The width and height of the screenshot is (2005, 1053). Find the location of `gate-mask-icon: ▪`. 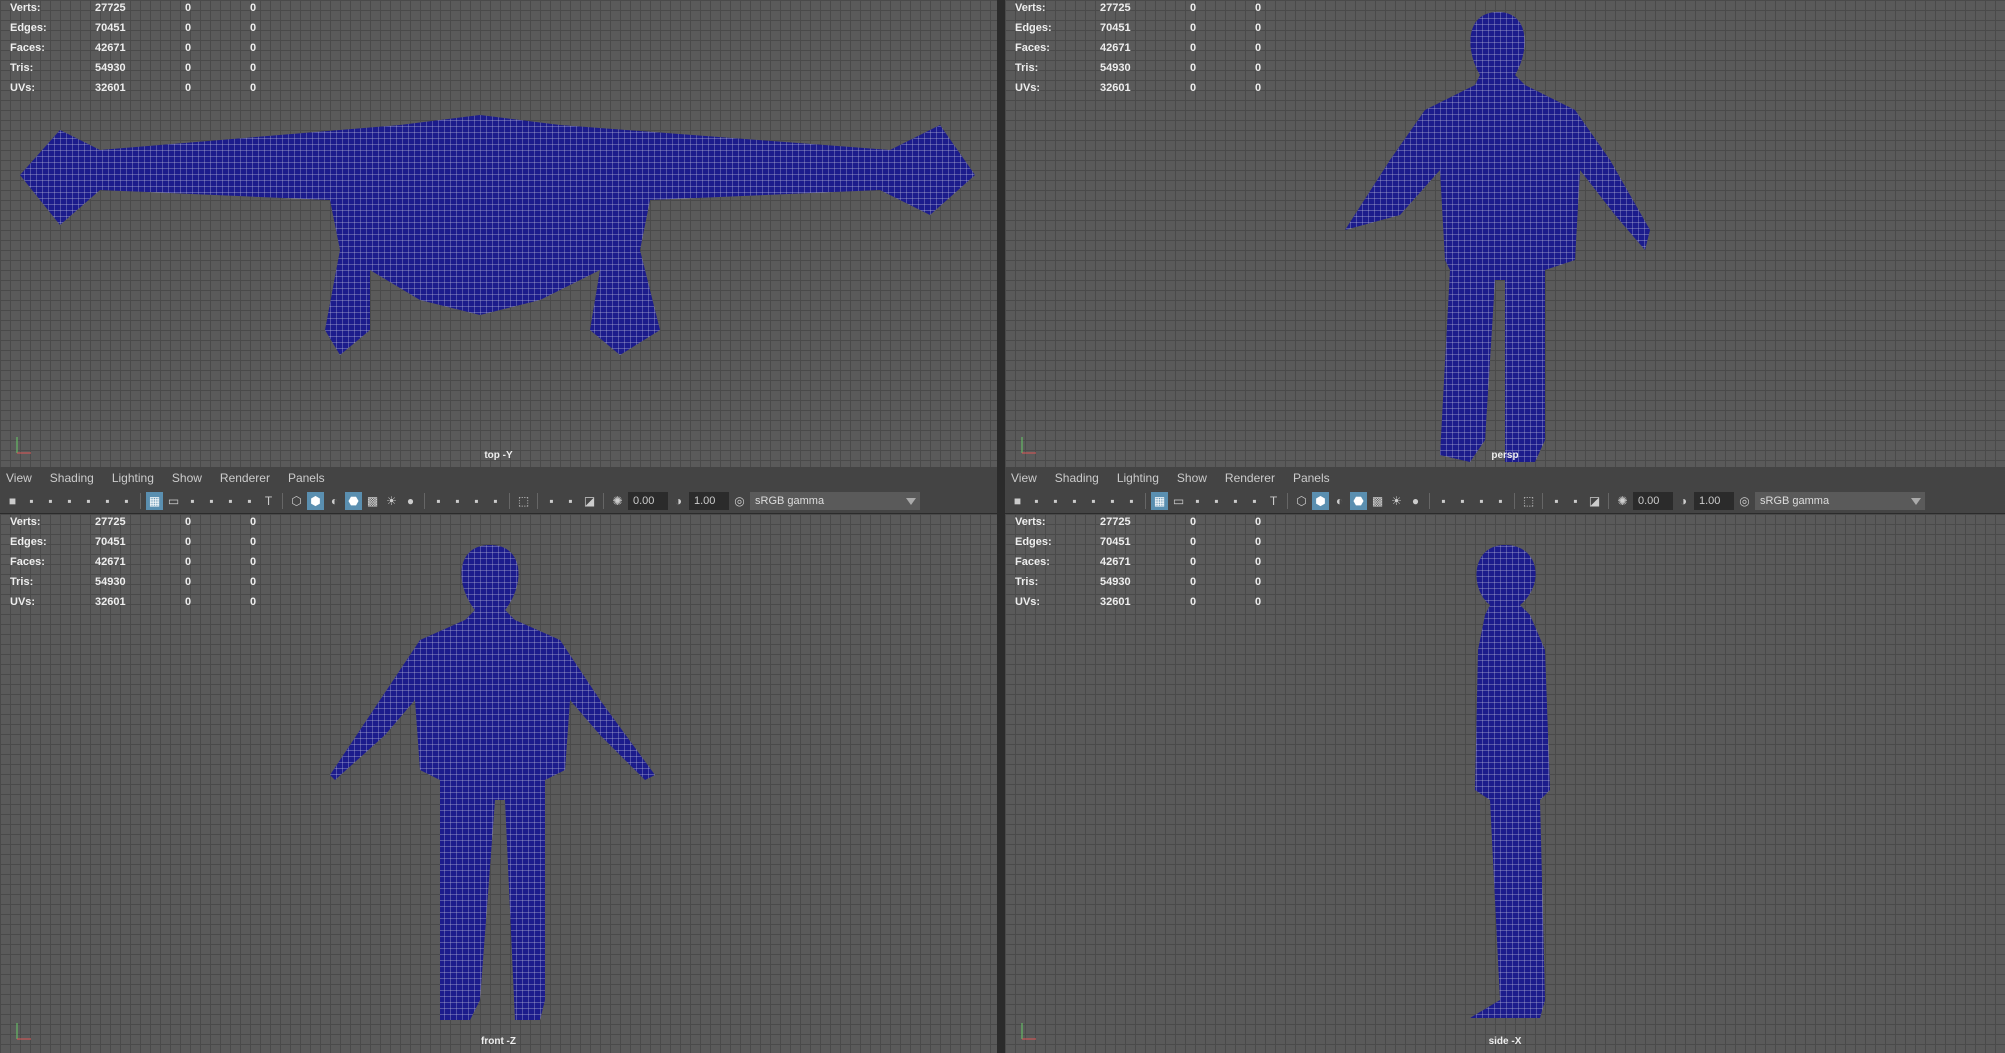

gate-mask-icon: ▪ is located at coordinates (211, 501).